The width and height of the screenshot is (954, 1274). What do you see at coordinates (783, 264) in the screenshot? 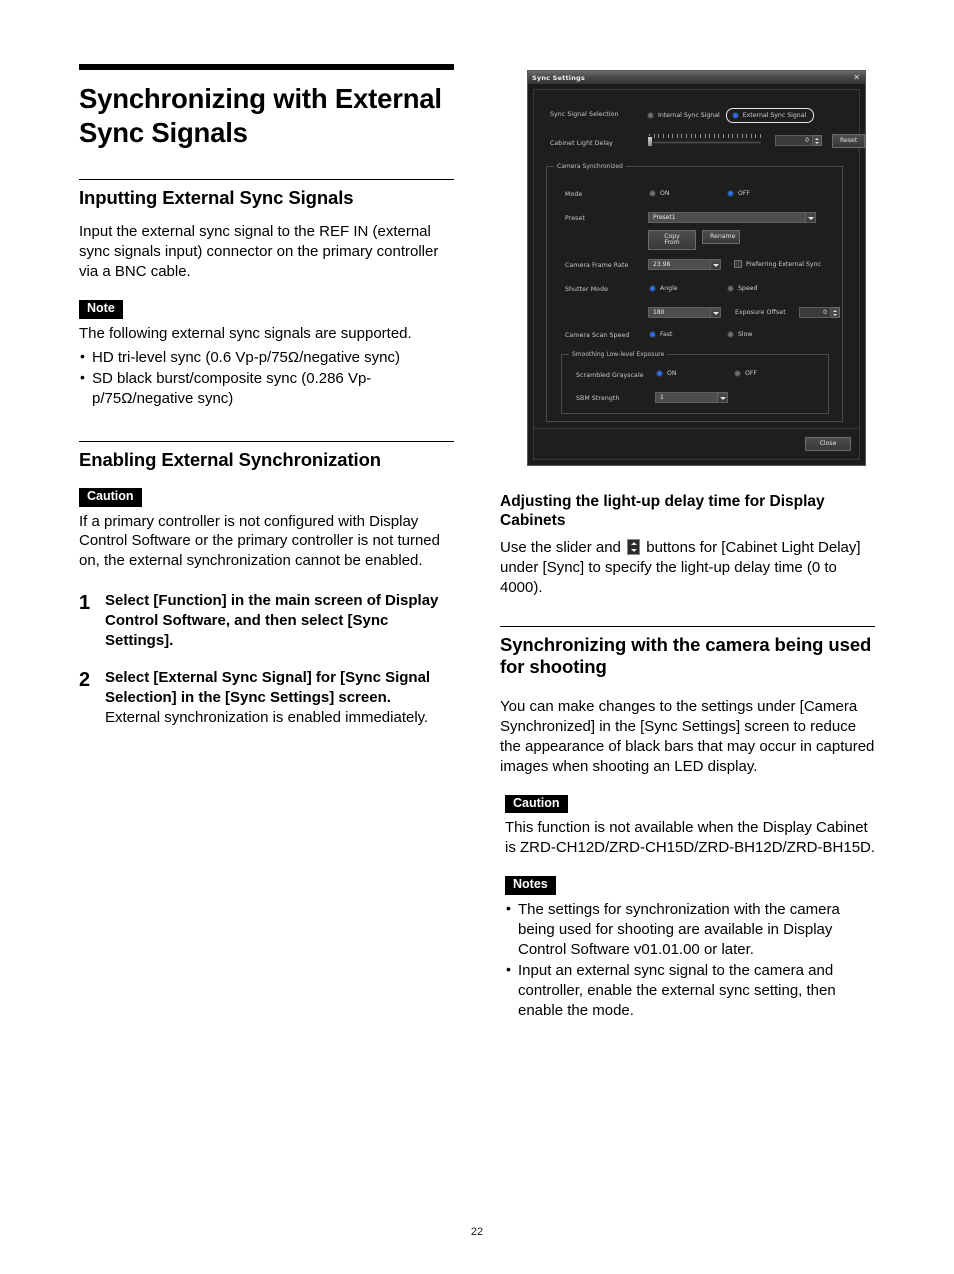
I see `checkbox-label: Preferring External Sync` at bounding box center [783, 264].